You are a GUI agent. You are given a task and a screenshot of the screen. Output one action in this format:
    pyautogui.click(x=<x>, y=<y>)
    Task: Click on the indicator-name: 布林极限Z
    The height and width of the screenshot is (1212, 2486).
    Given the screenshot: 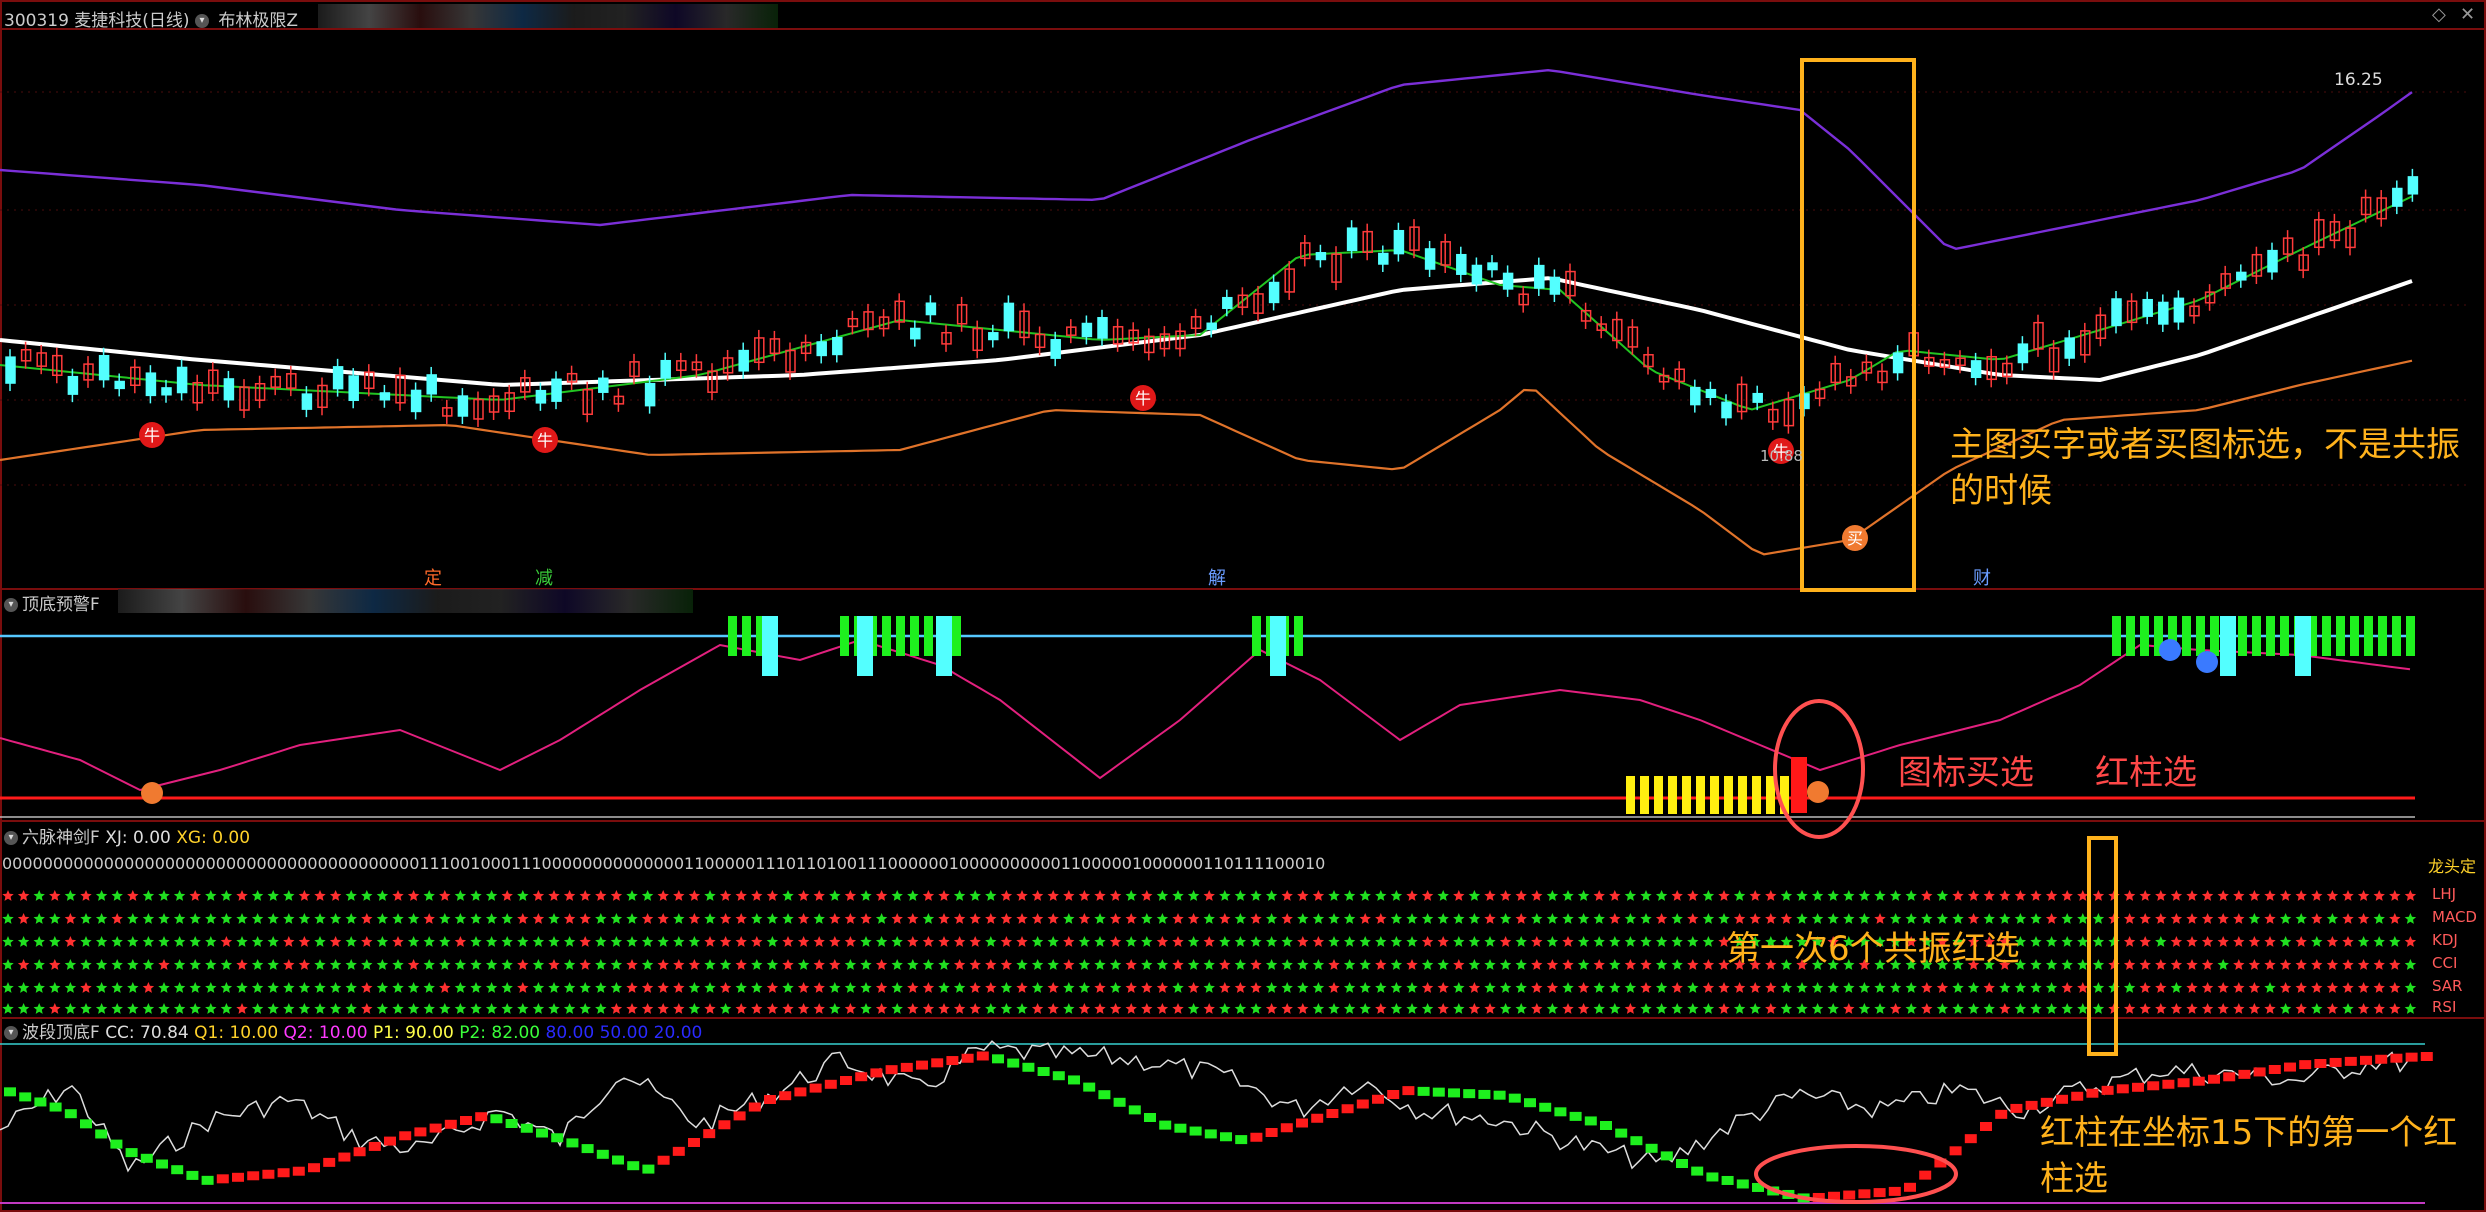 What is the action you would take?
    pyautogui.click(x=258, y=21)
    